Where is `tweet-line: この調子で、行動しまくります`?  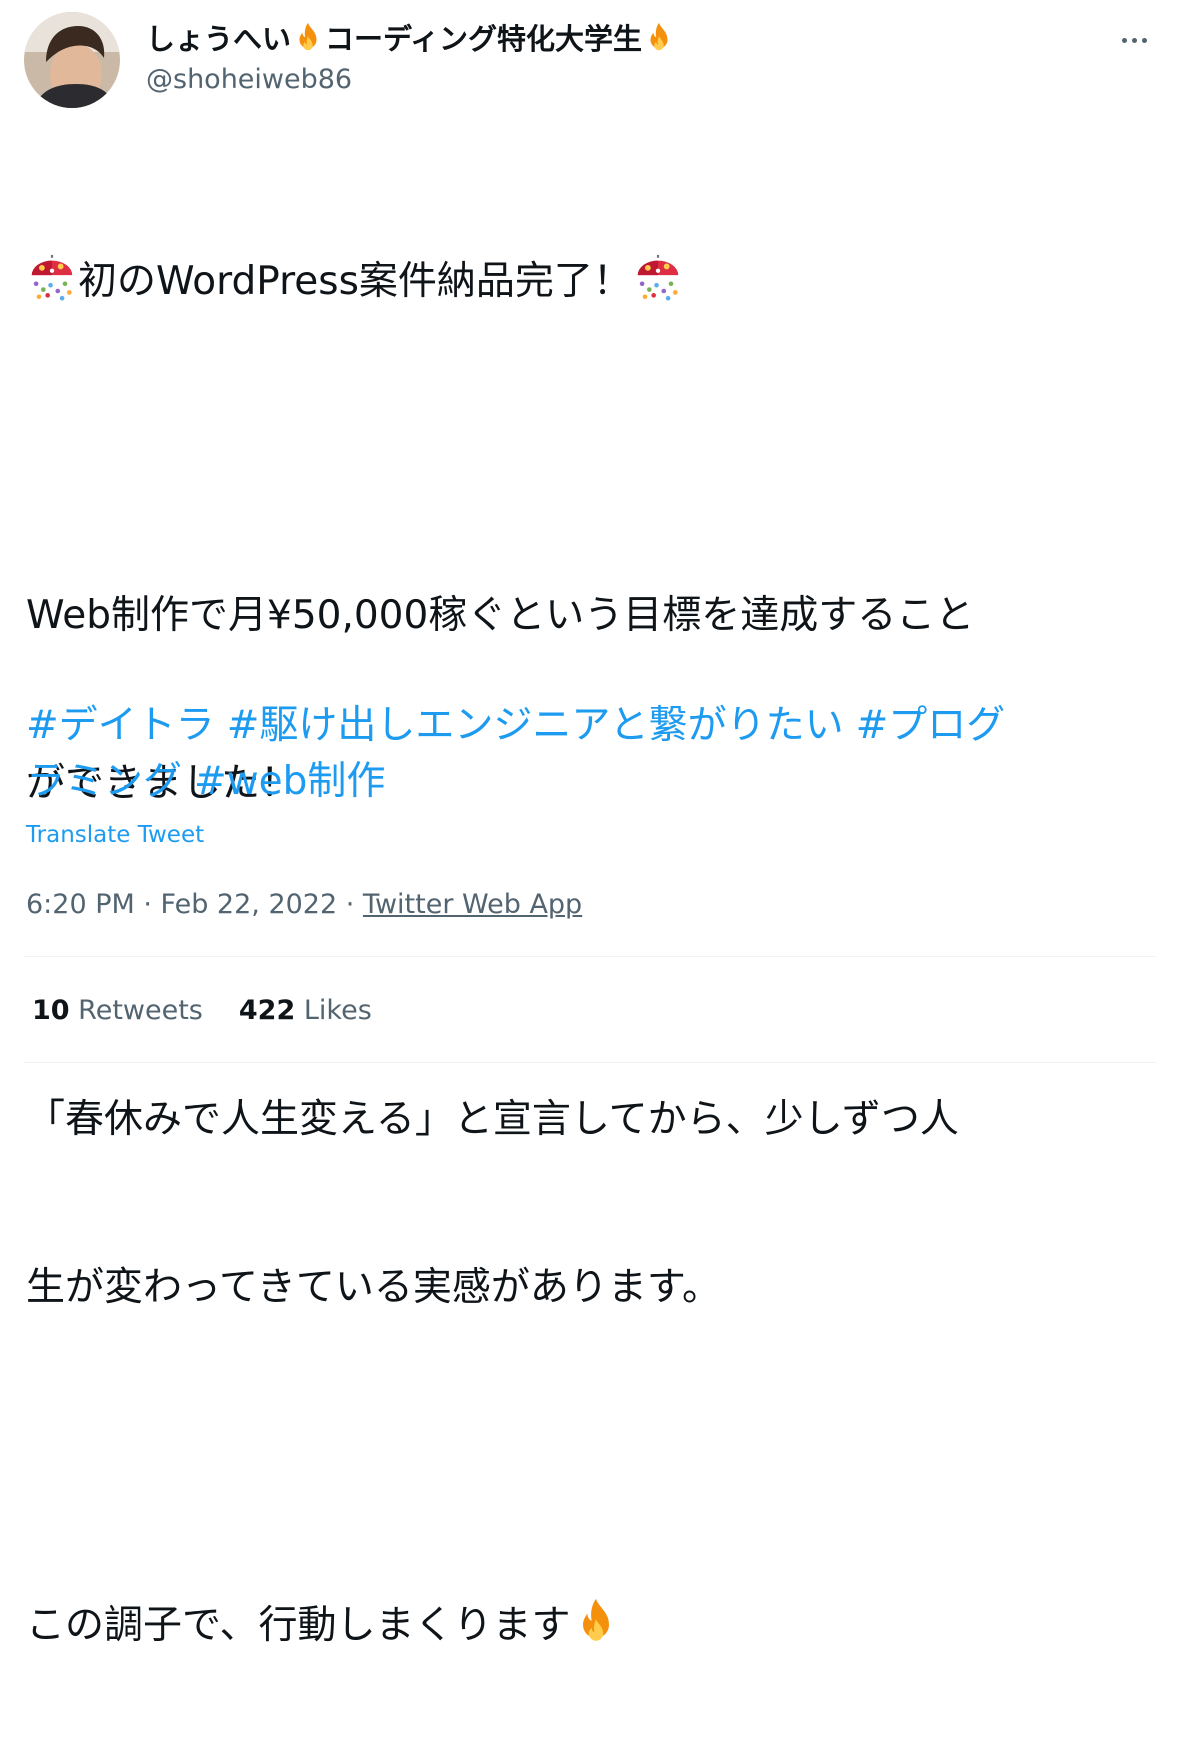
tweet-line: この調子で、行動しまくります is located at coordinates (586, 1624).